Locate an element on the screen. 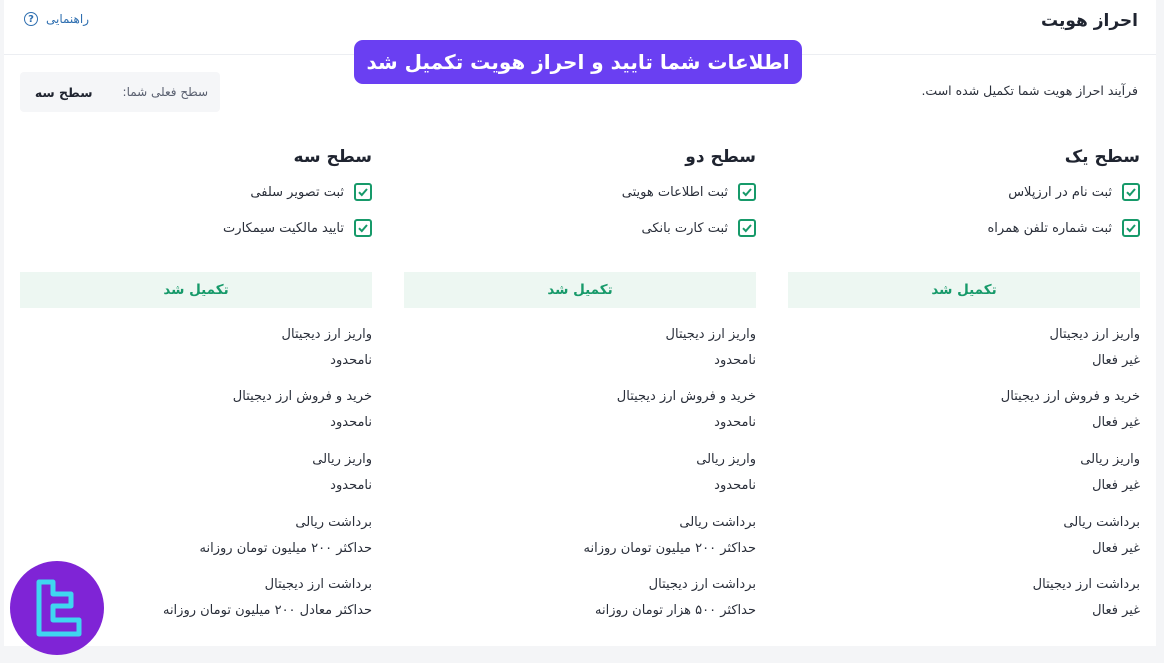 This screenshot has width=1164, height=663. question-circle-icon: ? is located at coordinates (31, 19).